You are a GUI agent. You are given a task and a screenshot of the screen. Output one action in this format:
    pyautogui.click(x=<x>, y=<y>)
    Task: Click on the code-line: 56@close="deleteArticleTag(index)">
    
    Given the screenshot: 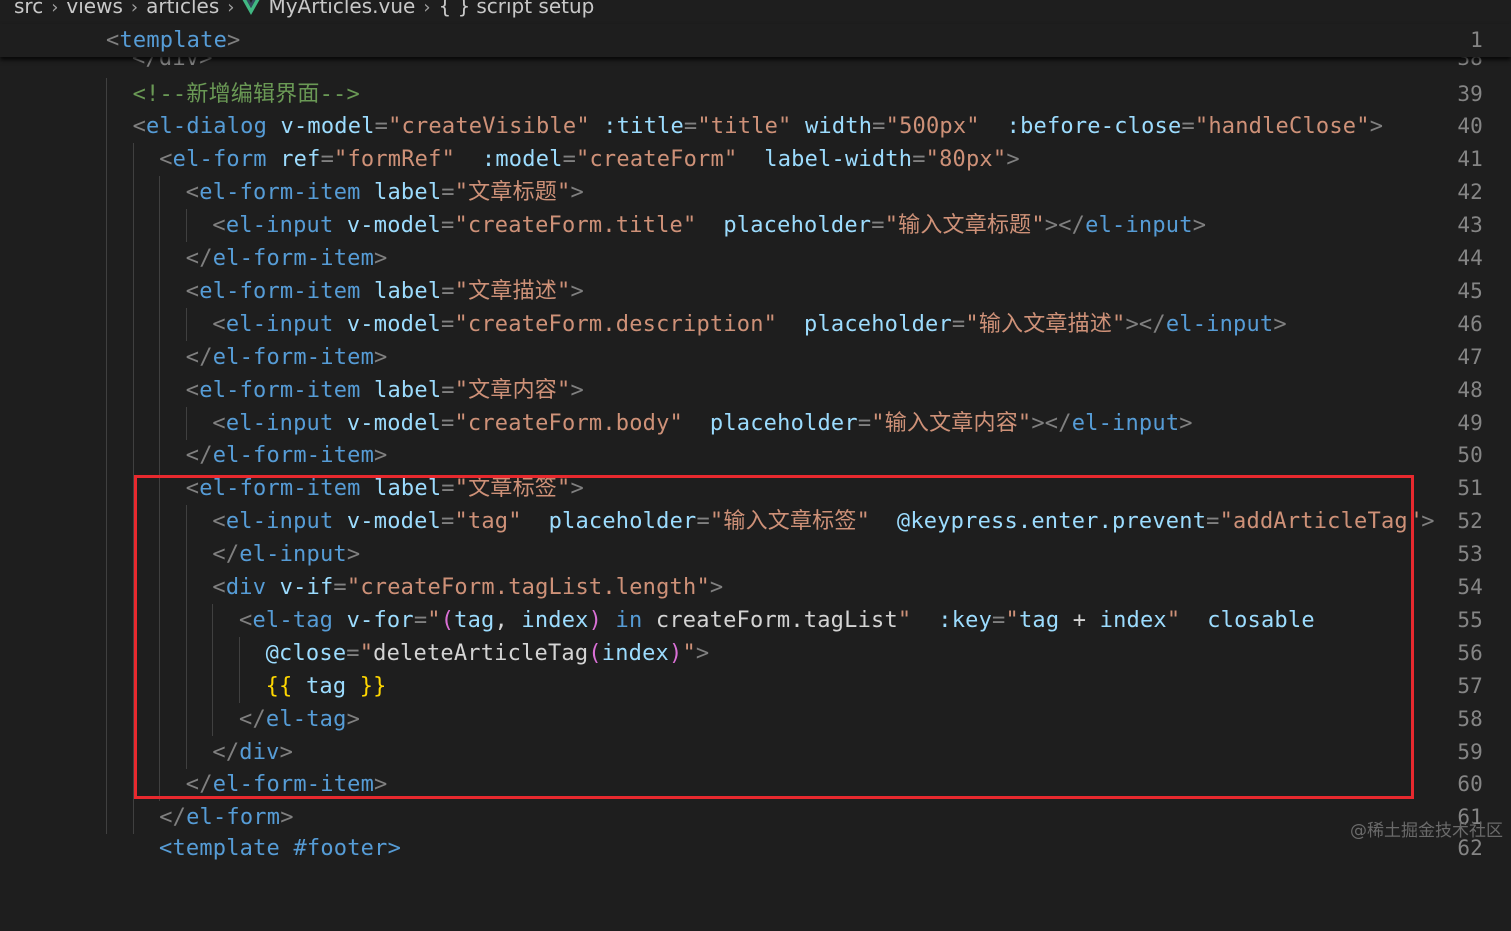 What is the action you would take?
    pyautogui.click(x=755, y=653)
    